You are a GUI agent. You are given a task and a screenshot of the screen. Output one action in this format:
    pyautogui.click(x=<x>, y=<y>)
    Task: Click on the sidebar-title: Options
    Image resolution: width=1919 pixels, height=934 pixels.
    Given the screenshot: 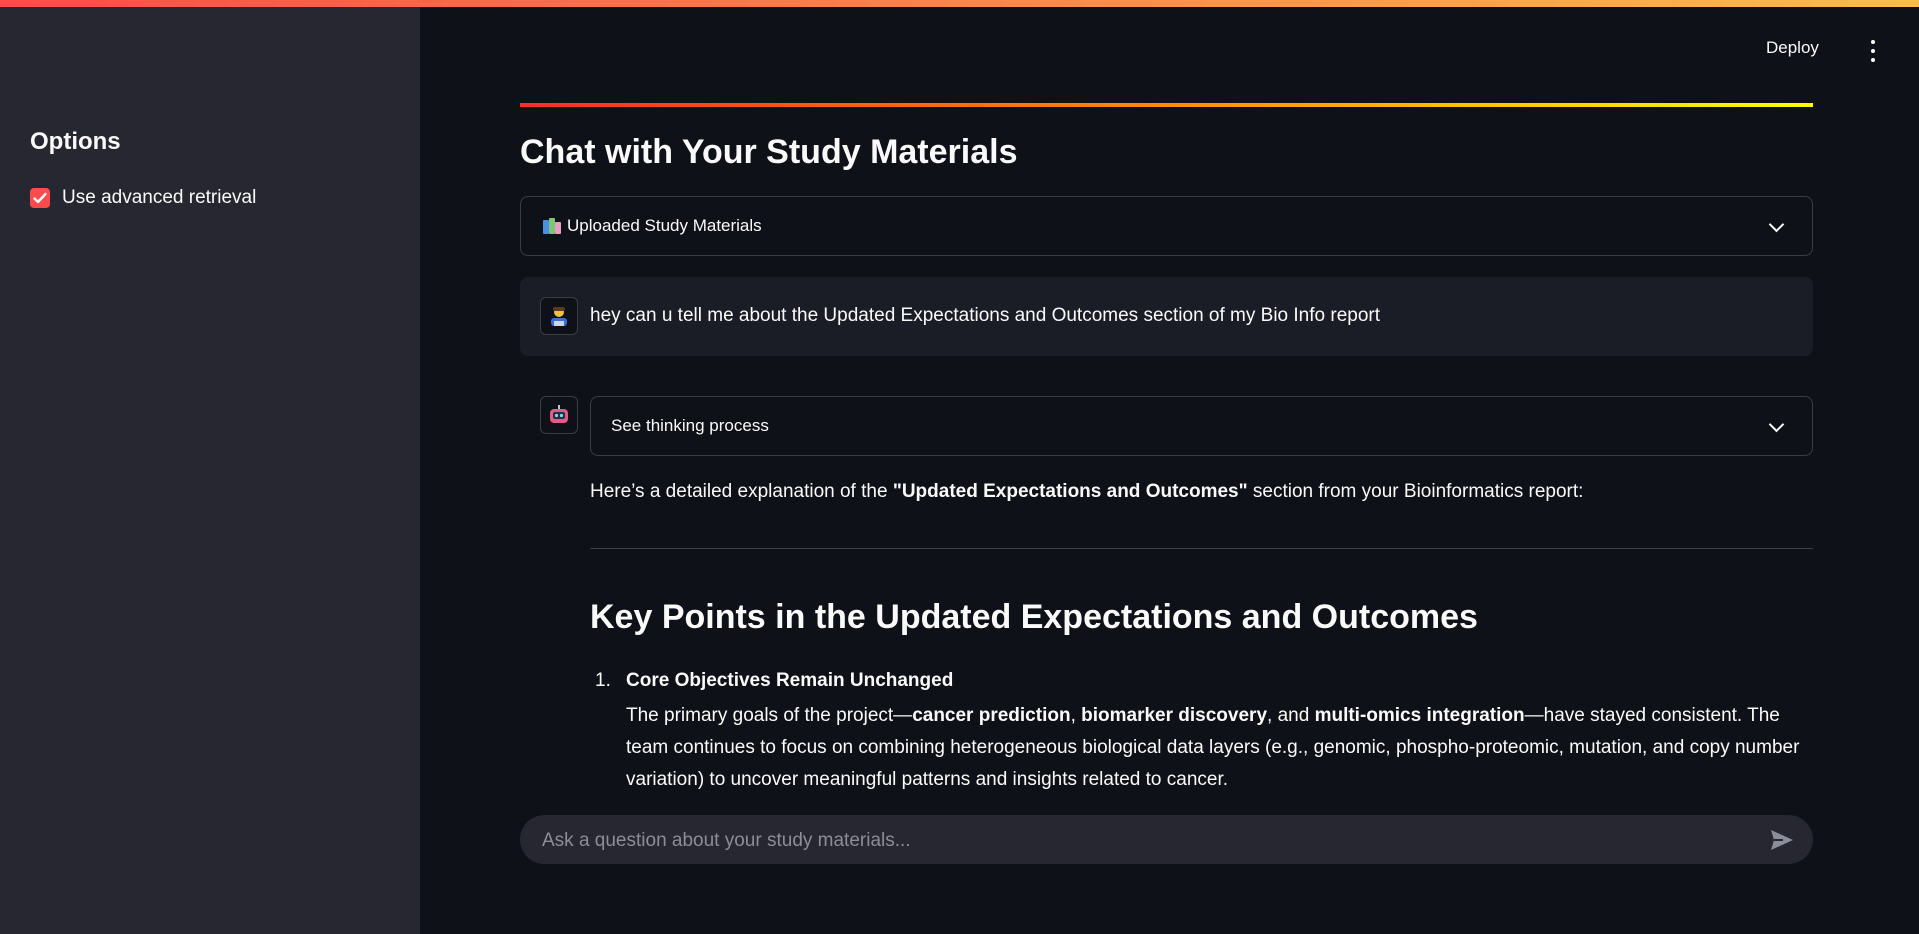 What is the action you would take?
    pyautogui.click(x=75, y=141)
    